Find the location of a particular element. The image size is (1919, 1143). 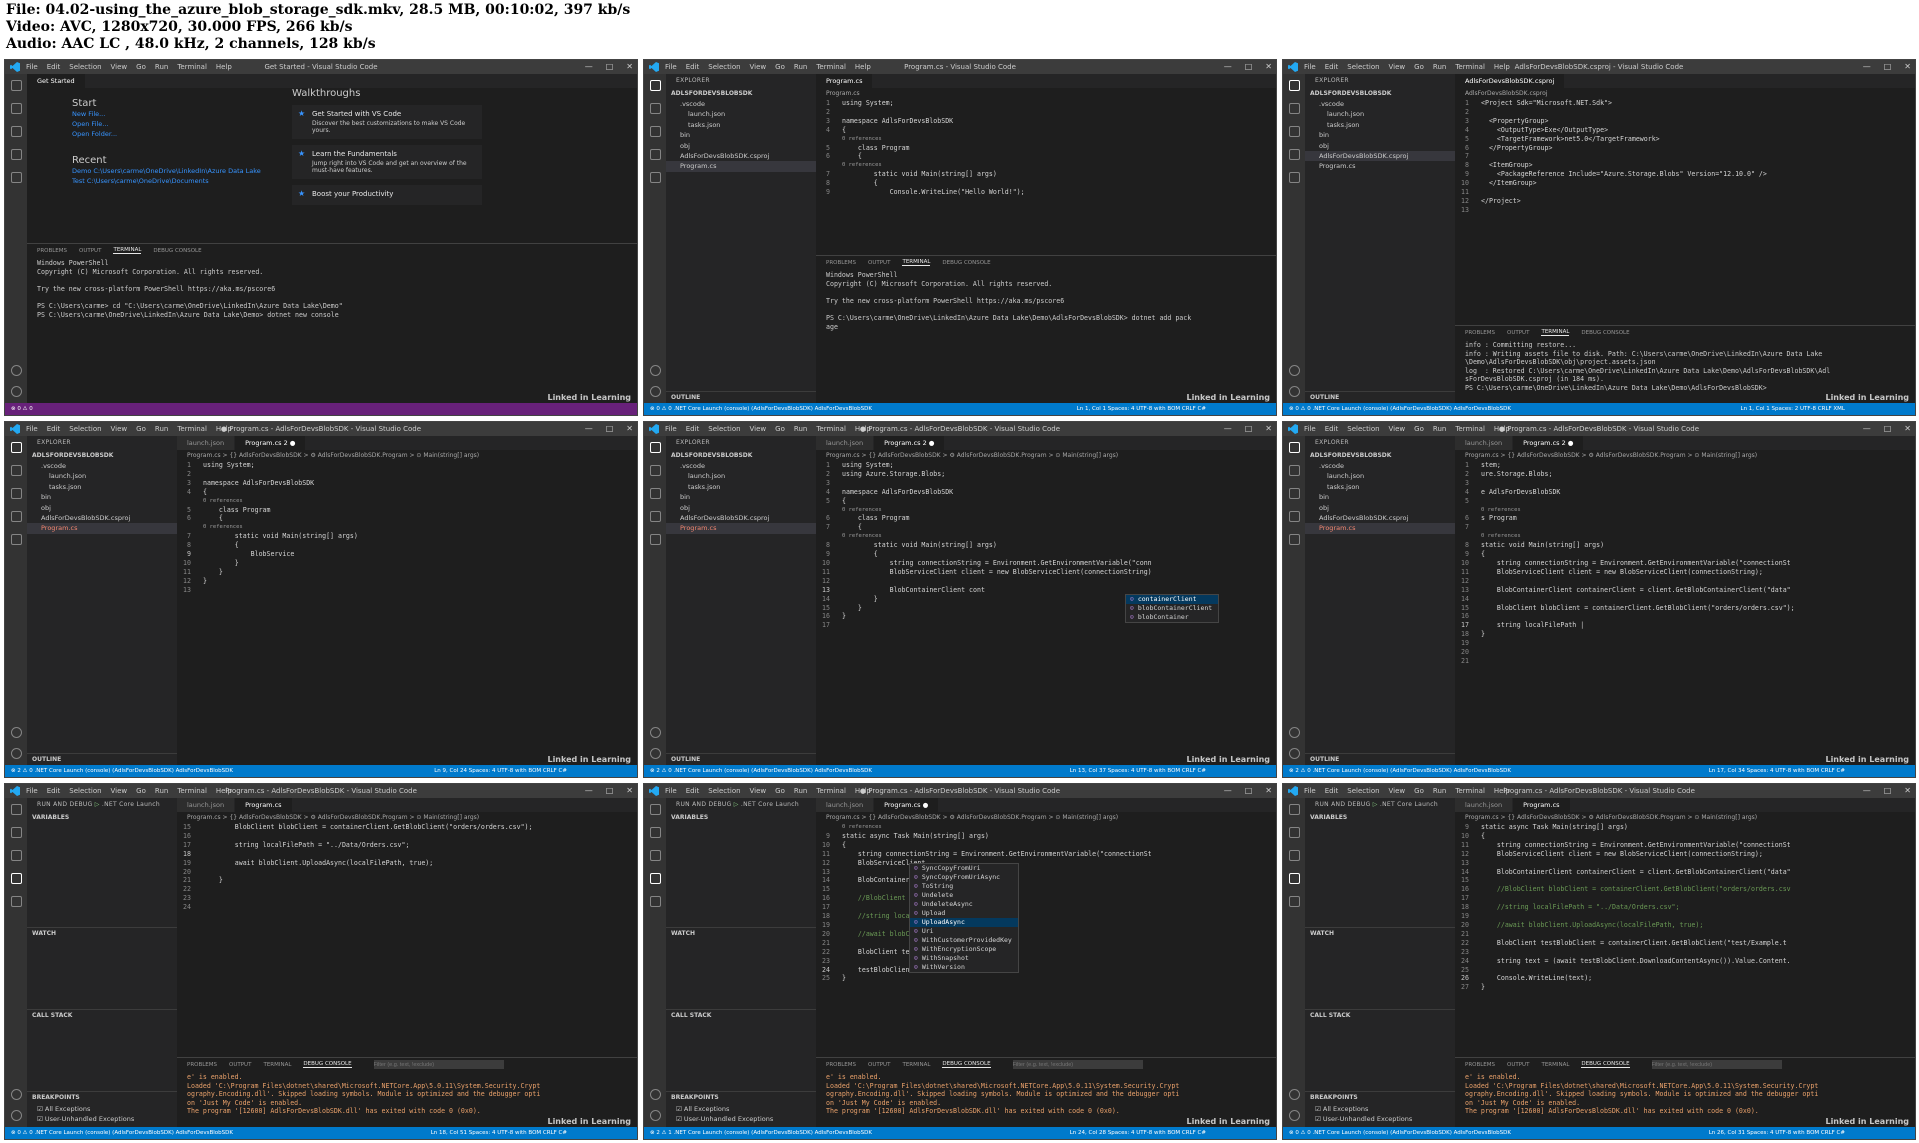

debug-section-breakpoints: BREAKPOINTS is located at coordinates (741, 1097).